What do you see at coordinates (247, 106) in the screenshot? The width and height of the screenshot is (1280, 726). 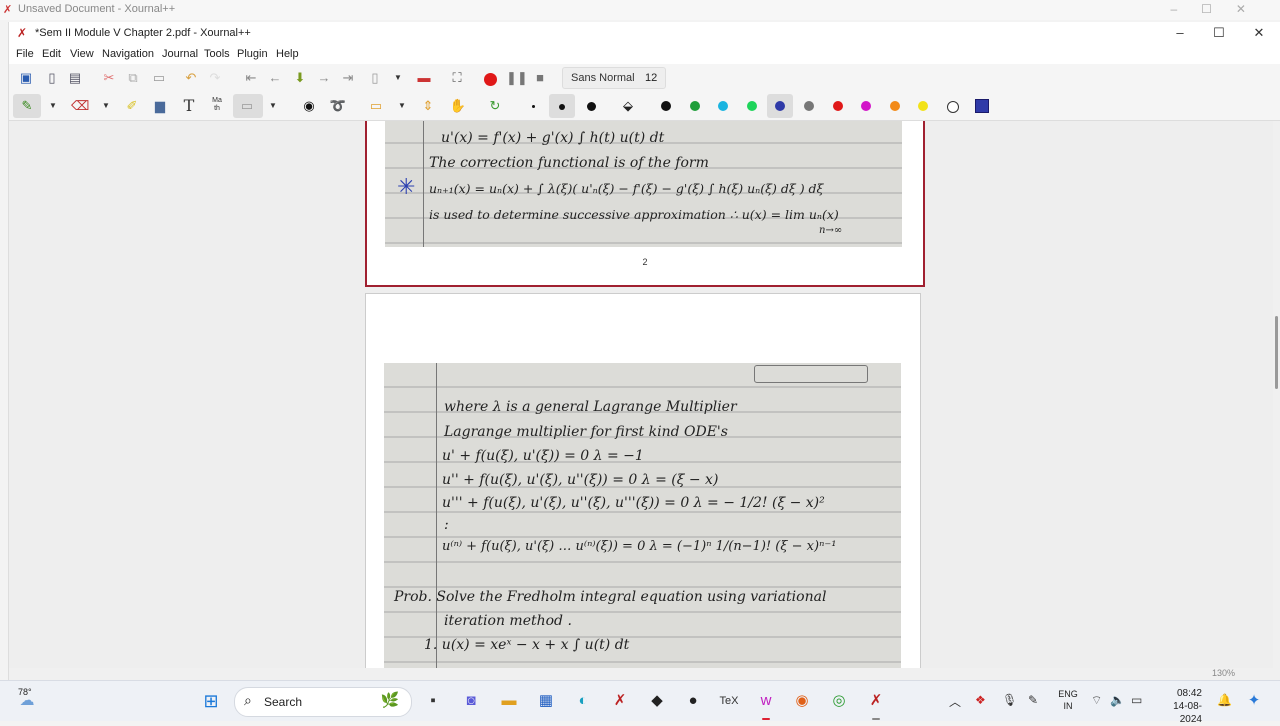 I see `shape-tool-icon: ▭` at bounding box center [247, 106].